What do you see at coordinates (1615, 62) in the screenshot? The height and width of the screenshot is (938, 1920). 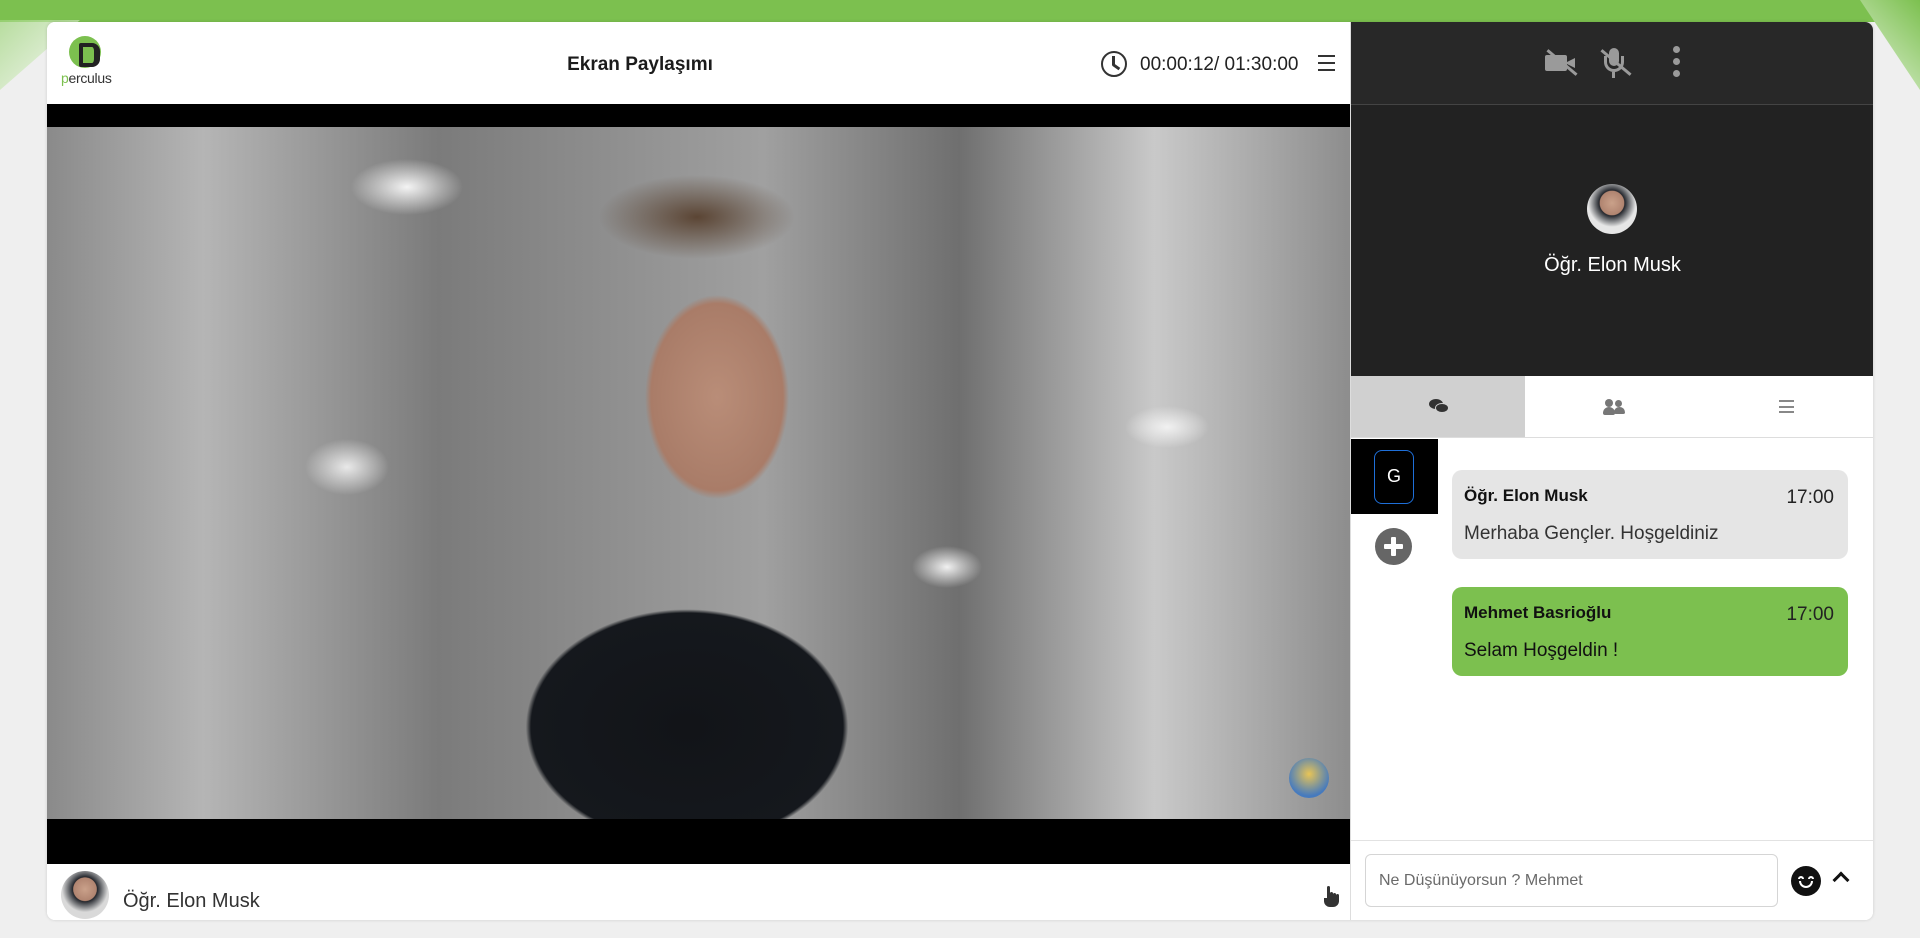 I see `mic-off-icon` at bounding box center [1615, 62].